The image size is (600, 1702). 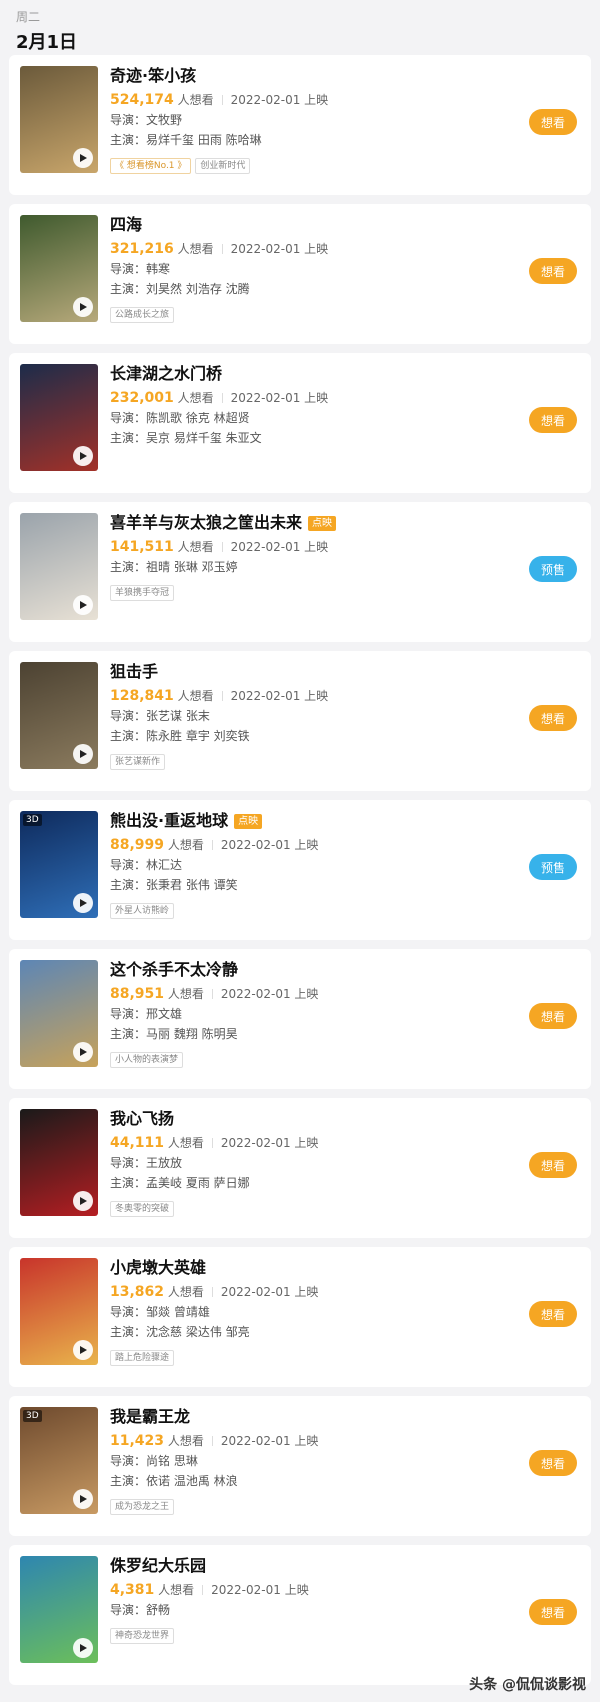 What do you see at coordinates (192, 1034) in the screenshot?
I see `cast-names: 马丽 魏翔 陈明昊` at bounding box center [192, 1034].